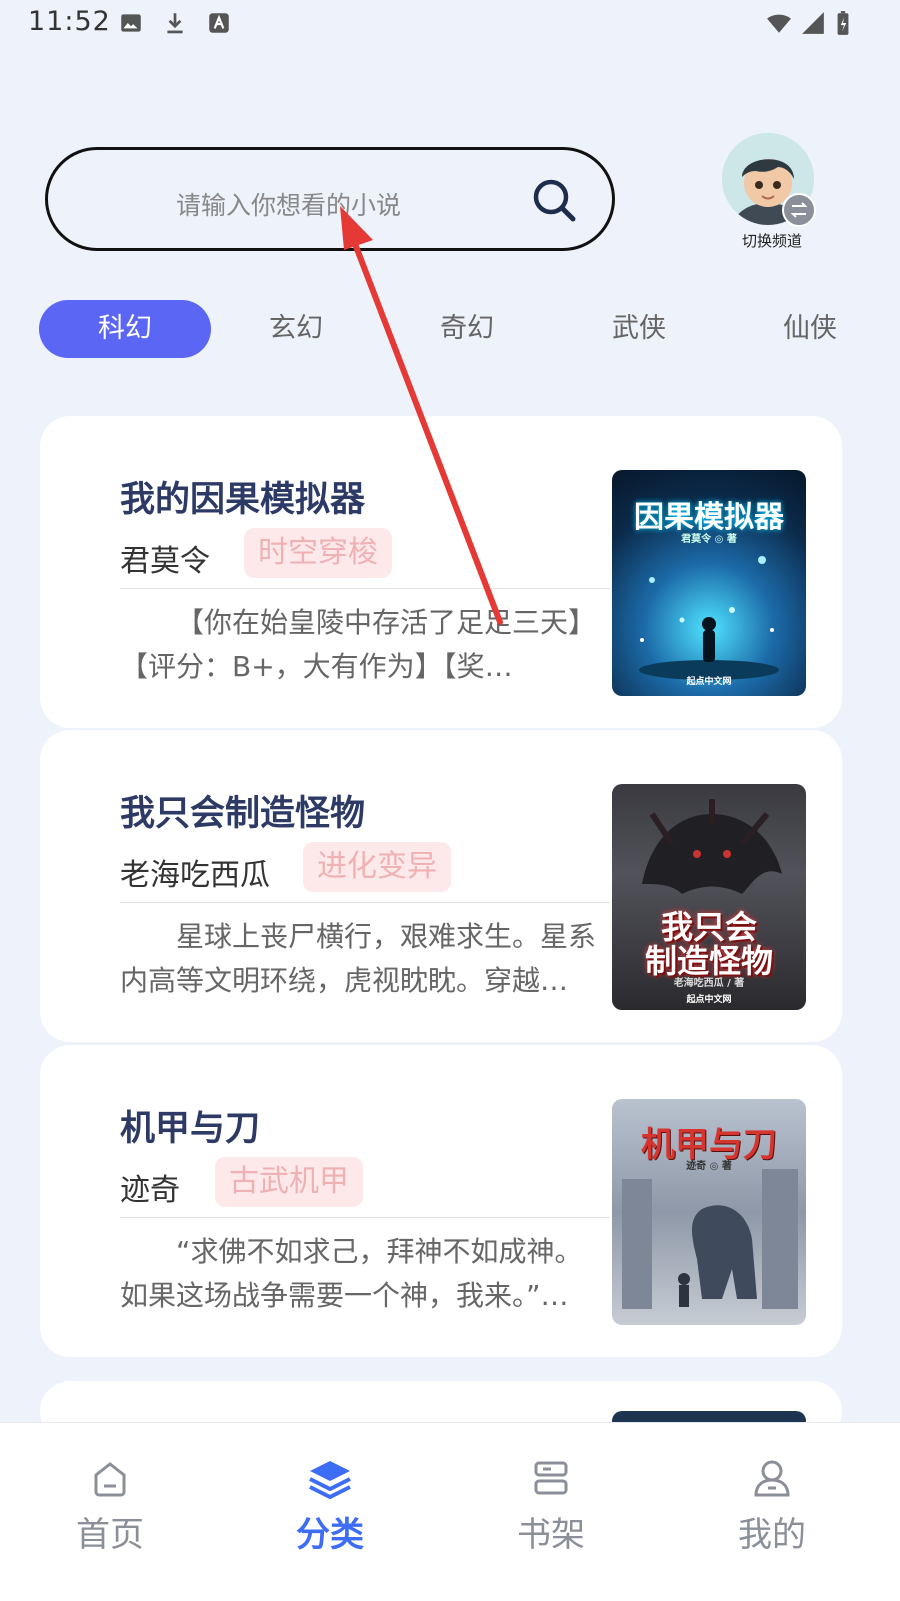 The image size is (900, 1601). What do you see at coordinates (330, 1512) in the screenshot?
I see `nav-category: 分类` at bounding box center [330, 1512].